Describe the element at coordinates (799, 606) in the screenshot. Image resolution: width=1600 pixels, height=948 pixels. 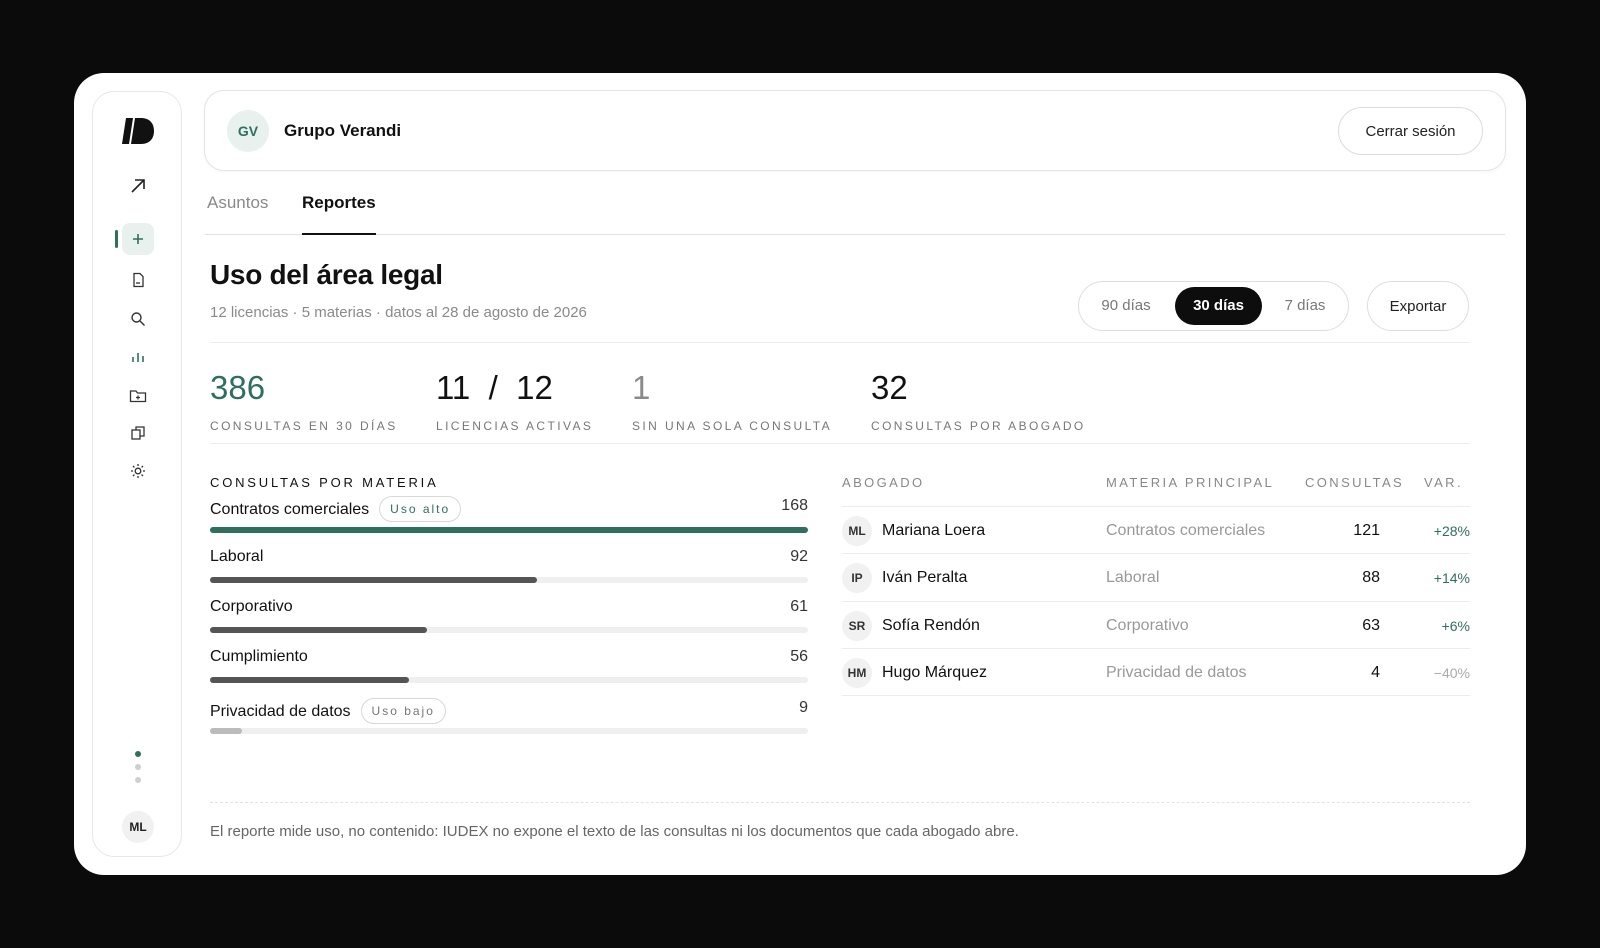
I see `subject-count: 61` at that location.